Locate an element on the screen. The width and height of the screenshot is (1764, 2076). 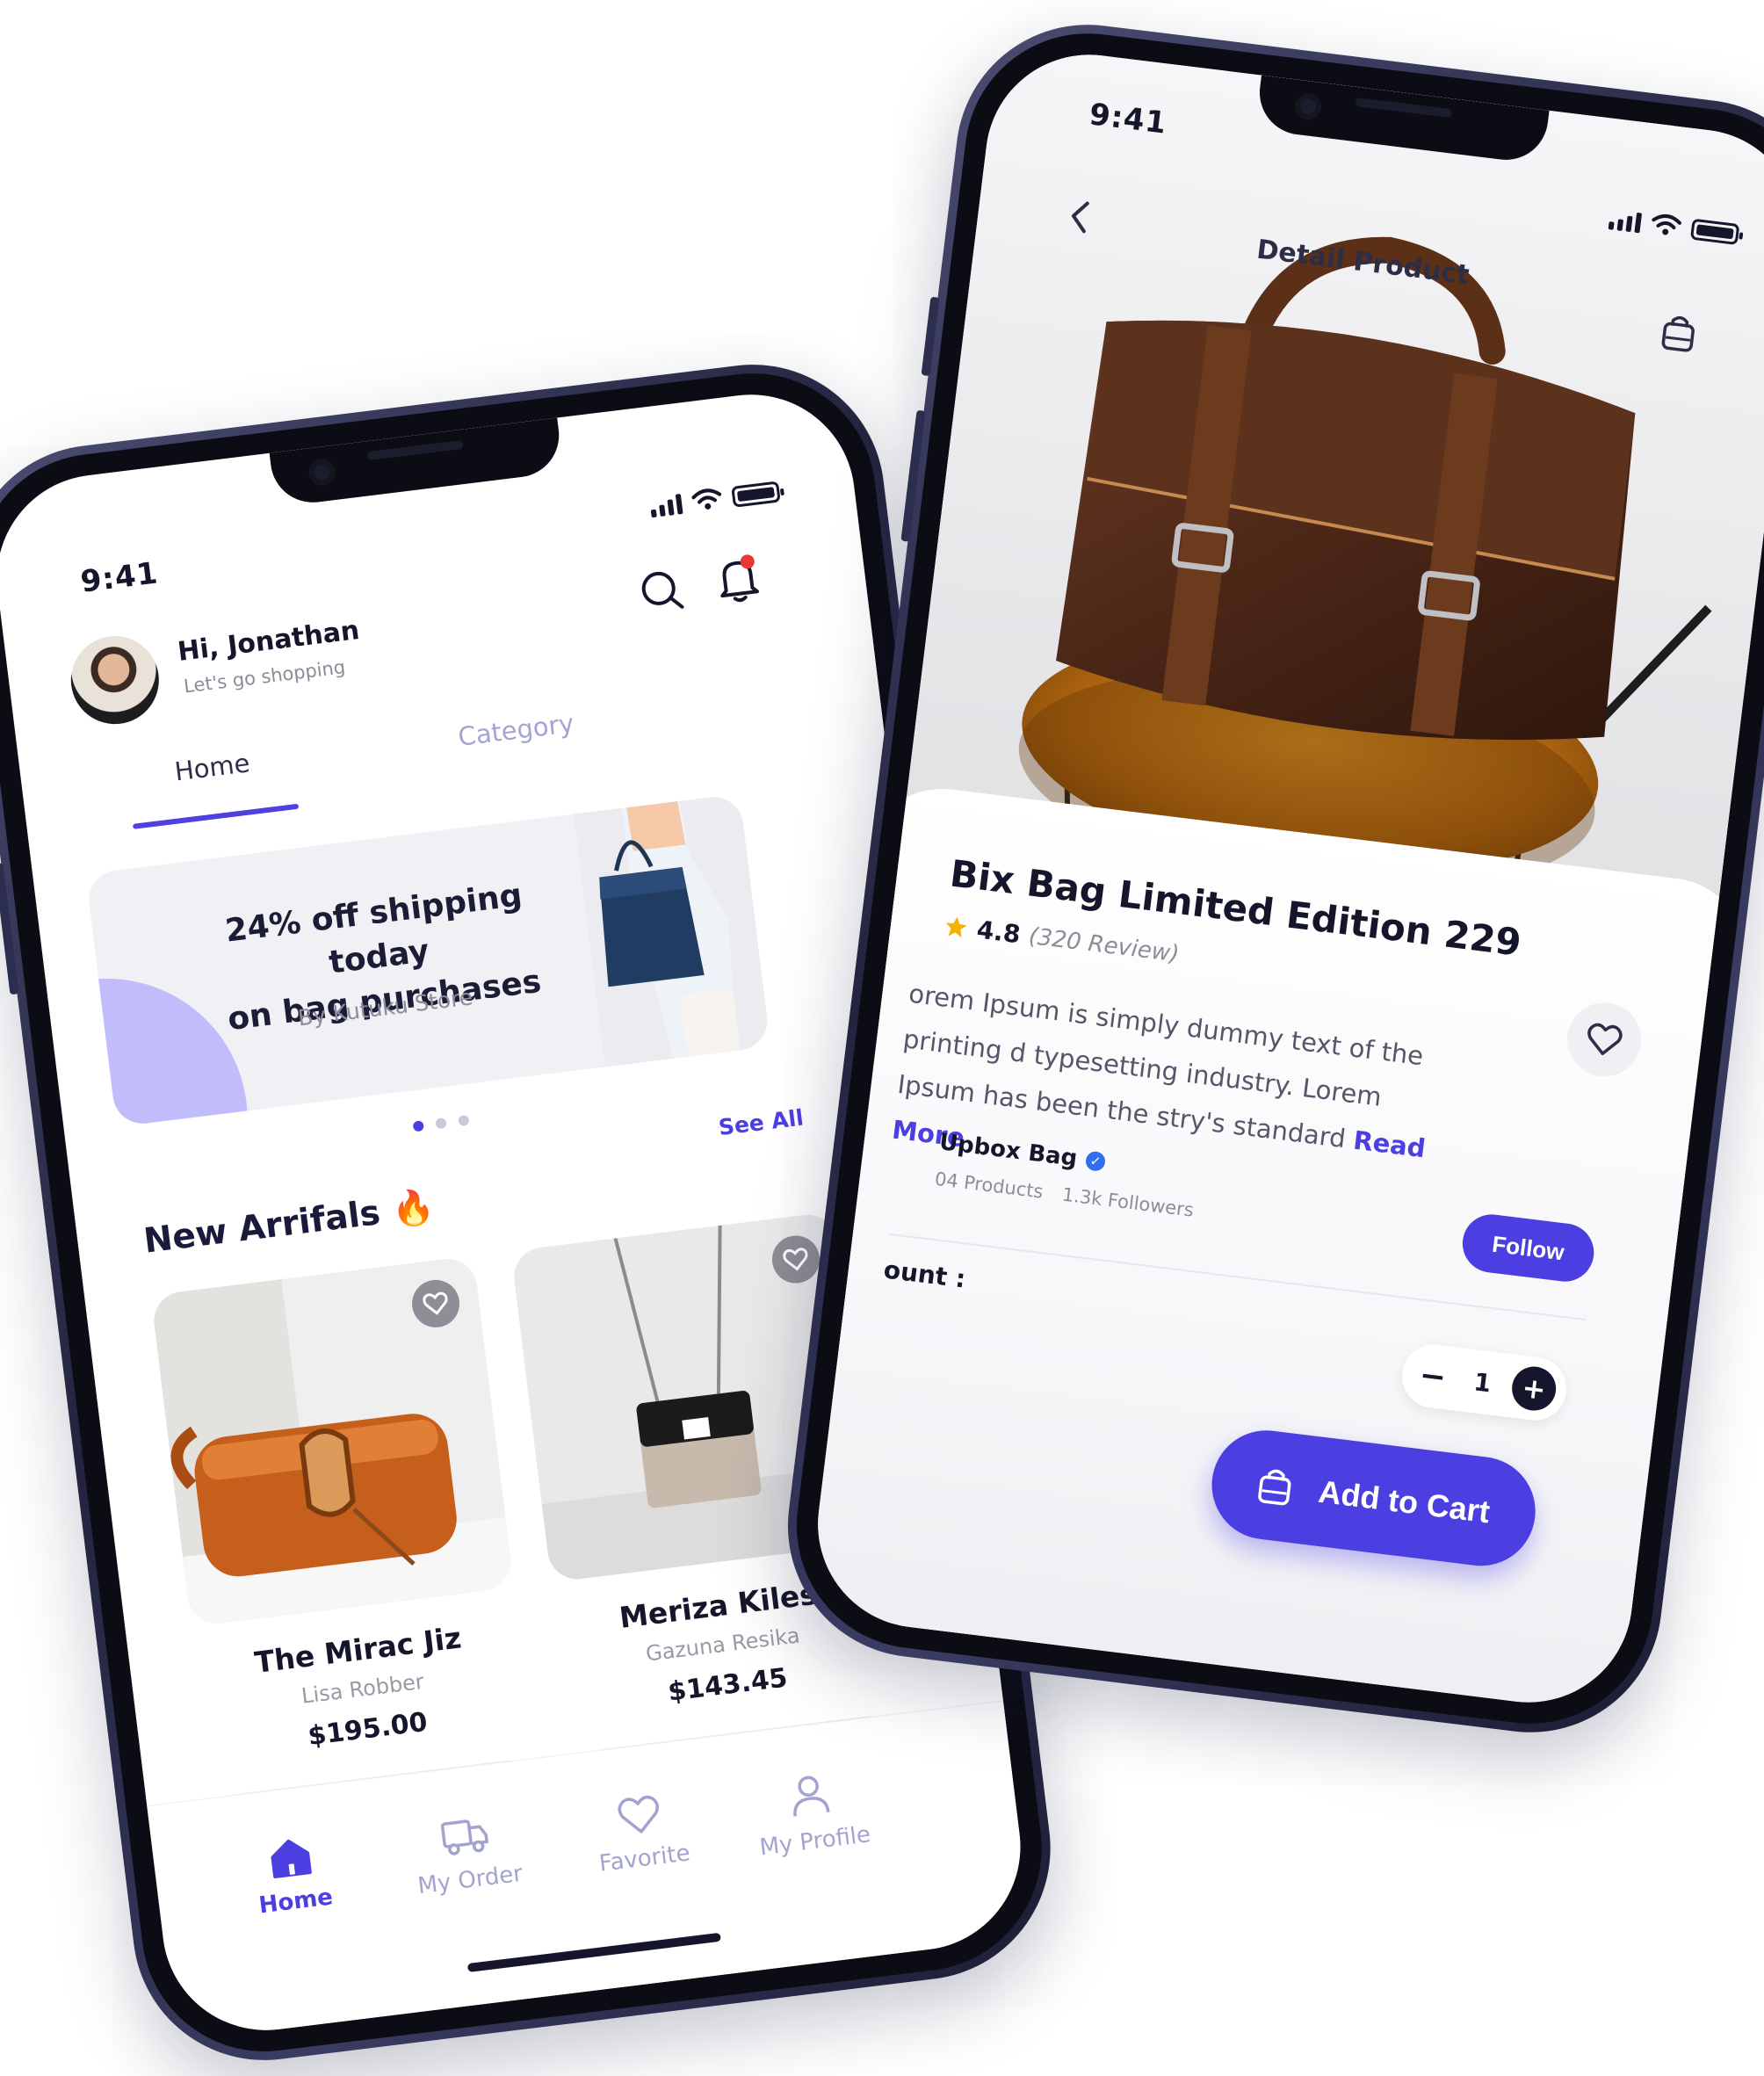
volume-button is located at coordinates (931, 337).